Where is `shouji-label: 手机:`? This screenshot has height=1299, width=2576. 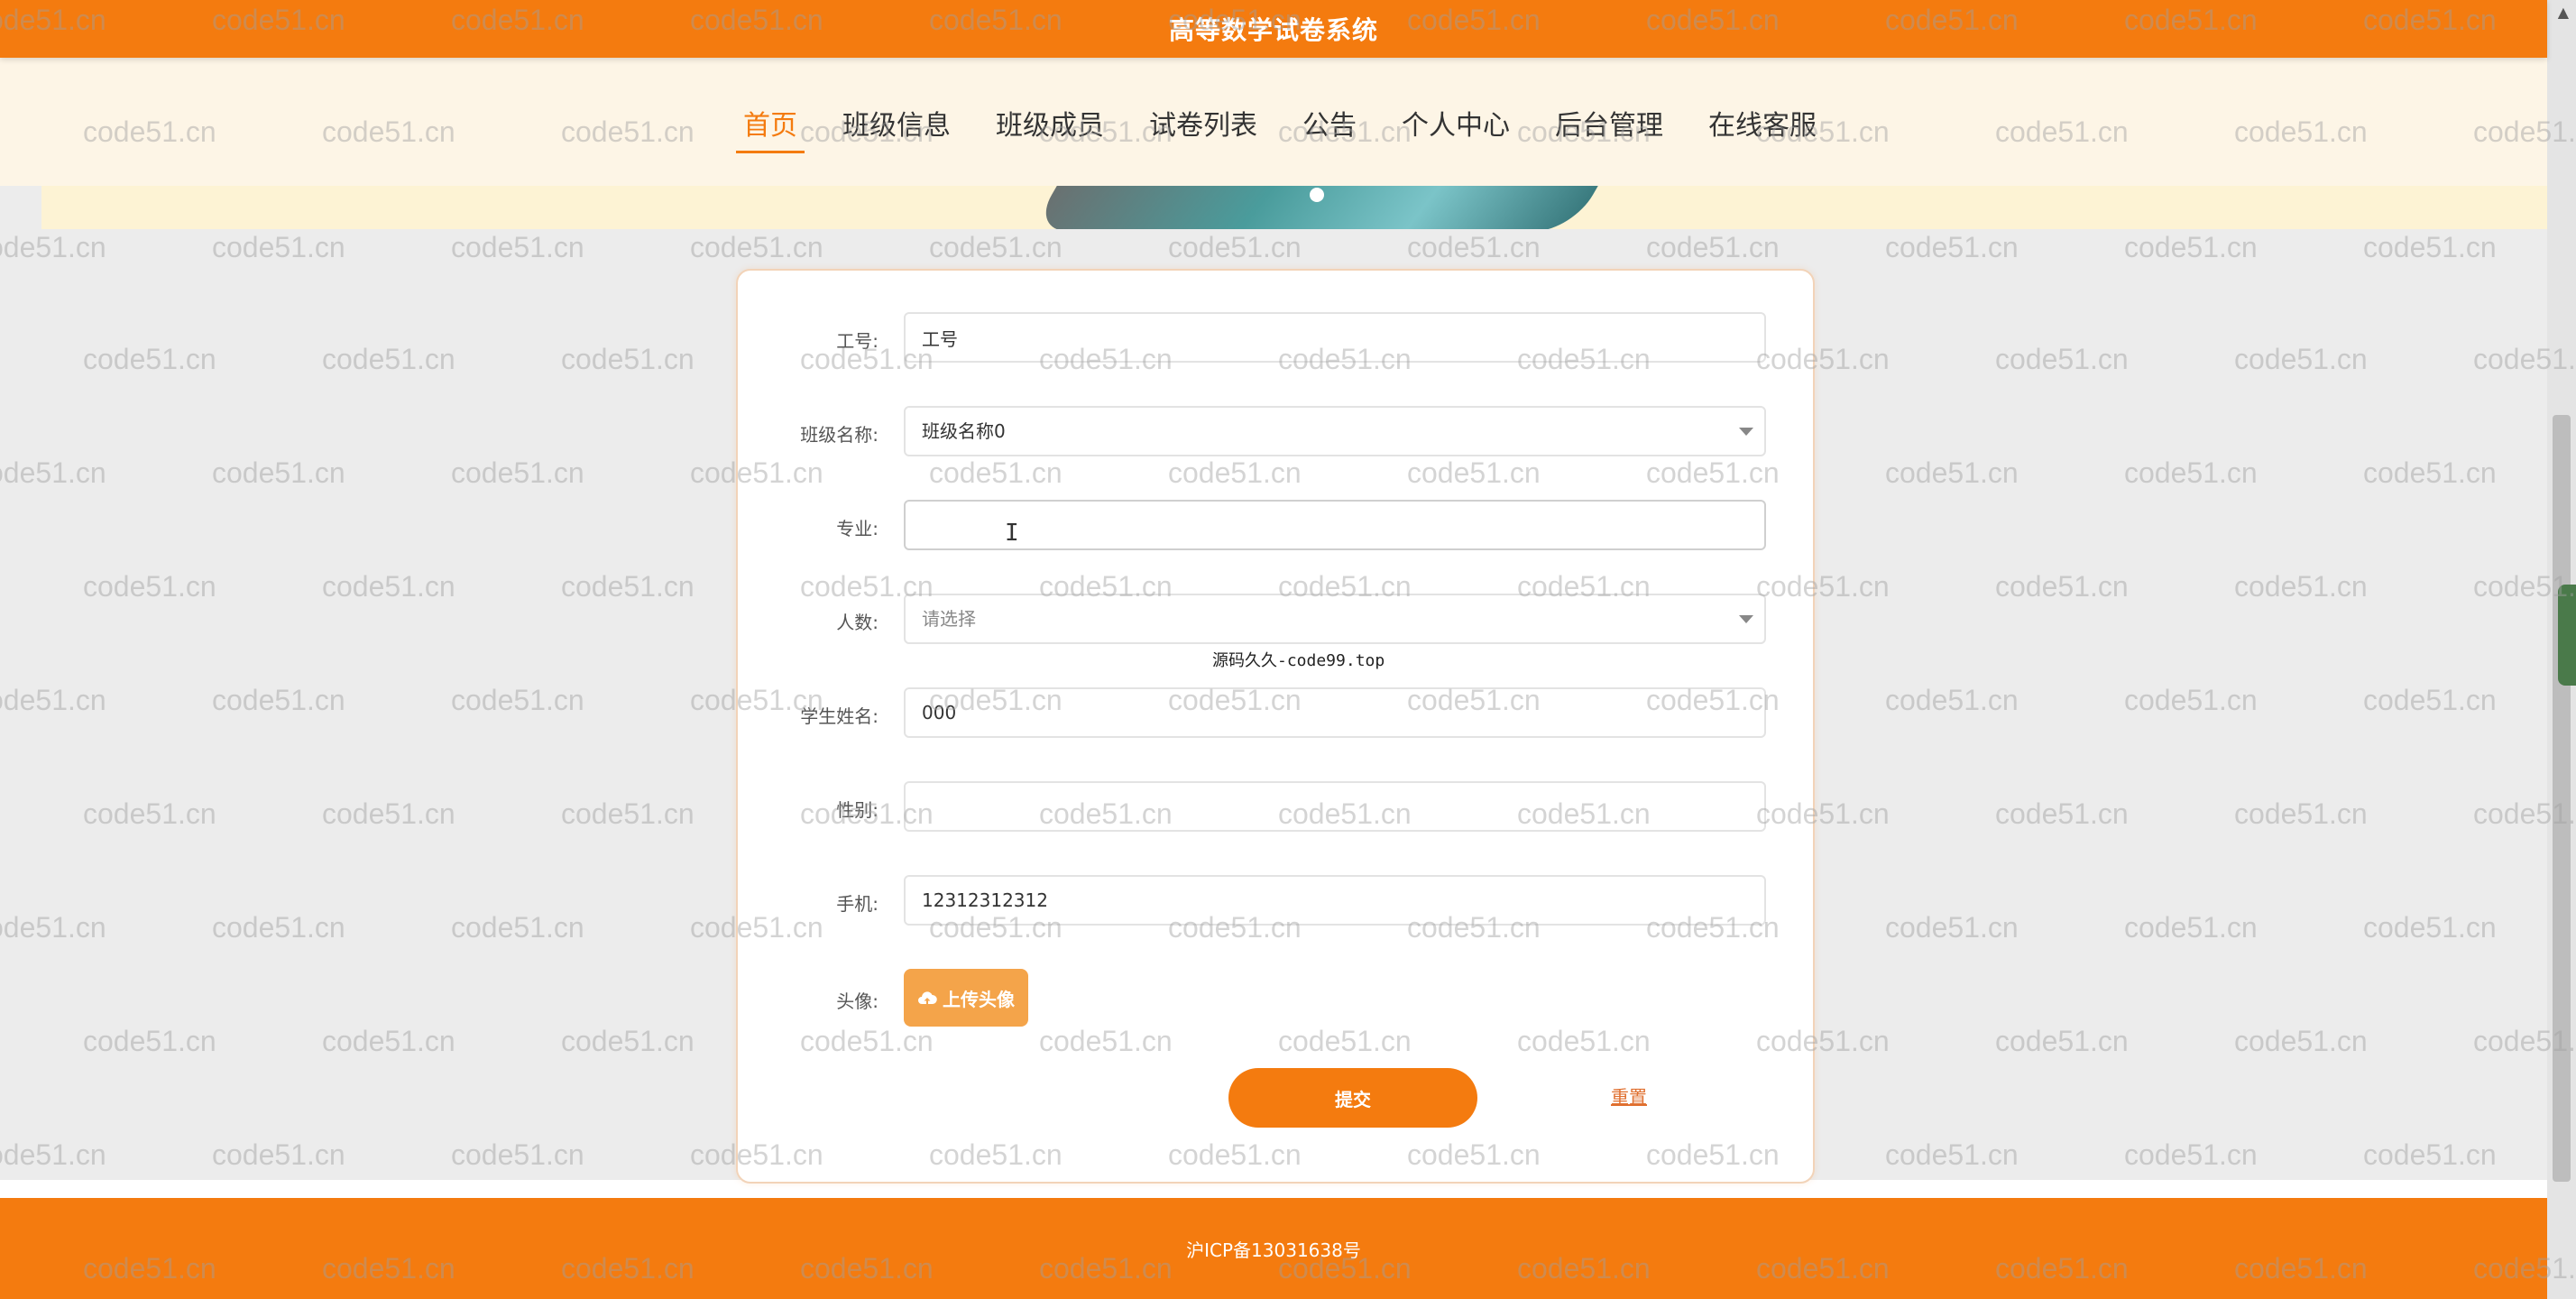
shouji-label: 手机: is located at coordinates (858, 904).